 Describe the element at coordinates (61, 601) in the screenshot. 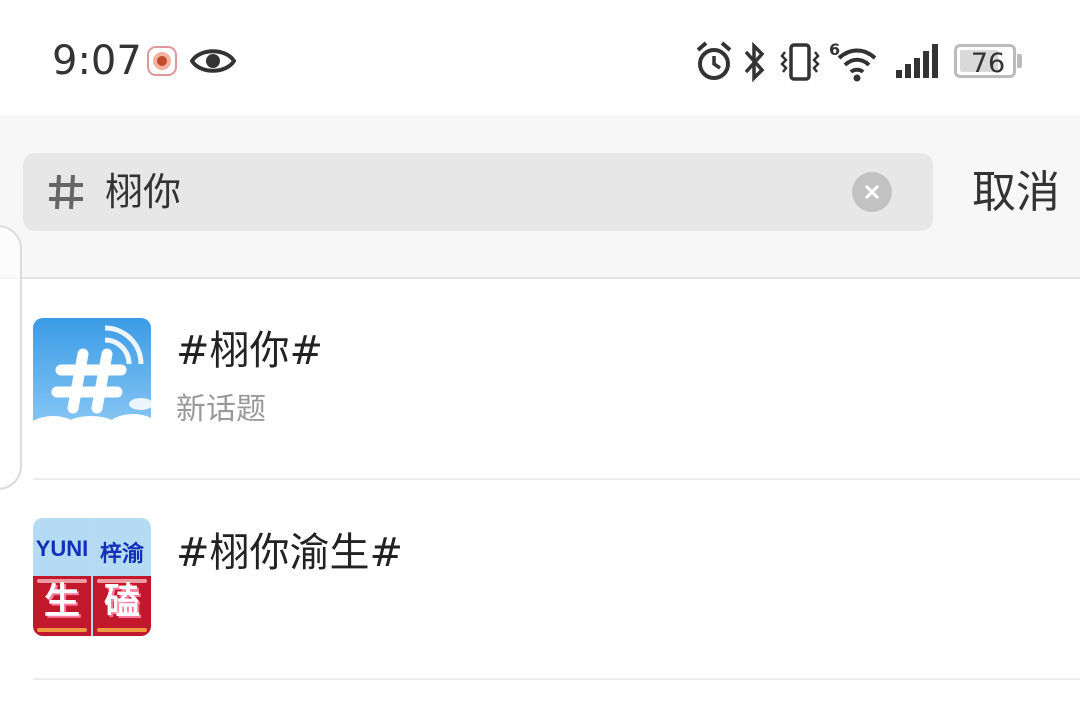

I see `poster-left-big-text: 生` at that location.